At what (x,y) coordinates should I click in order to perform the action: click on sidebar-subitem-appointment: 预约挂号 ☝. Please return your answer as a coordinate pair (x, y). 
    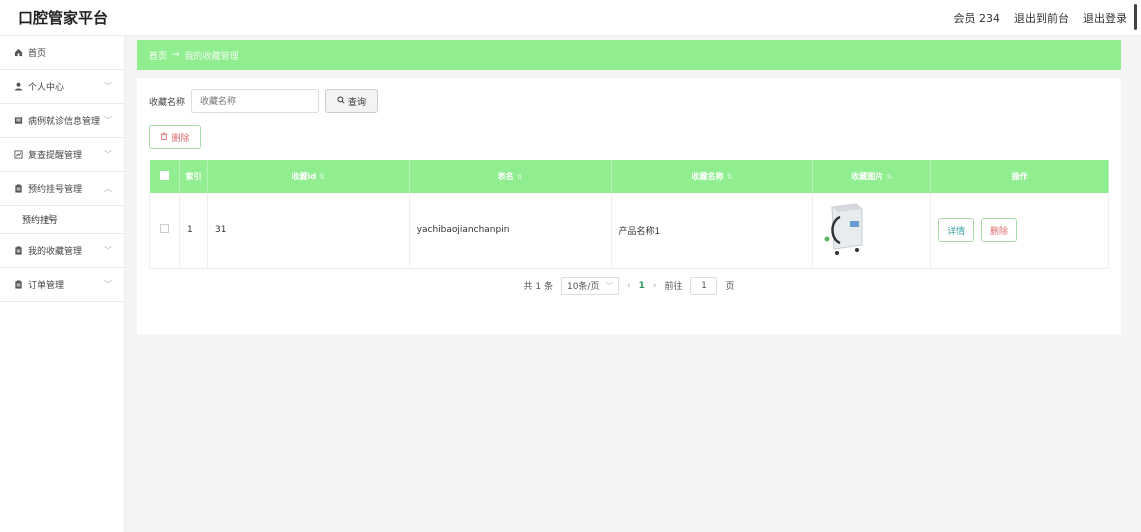
    Looking at the image, I should click on (62, 220).